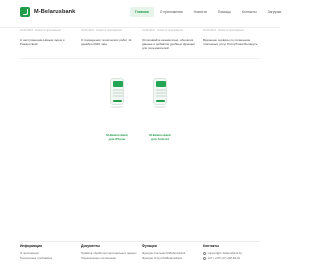 Image resolution: width=320 pixels, height=280 pixels. Describe the element at coordinates (200, 12) in the screenshot. I see `nav-item-news: Новости` at that location.